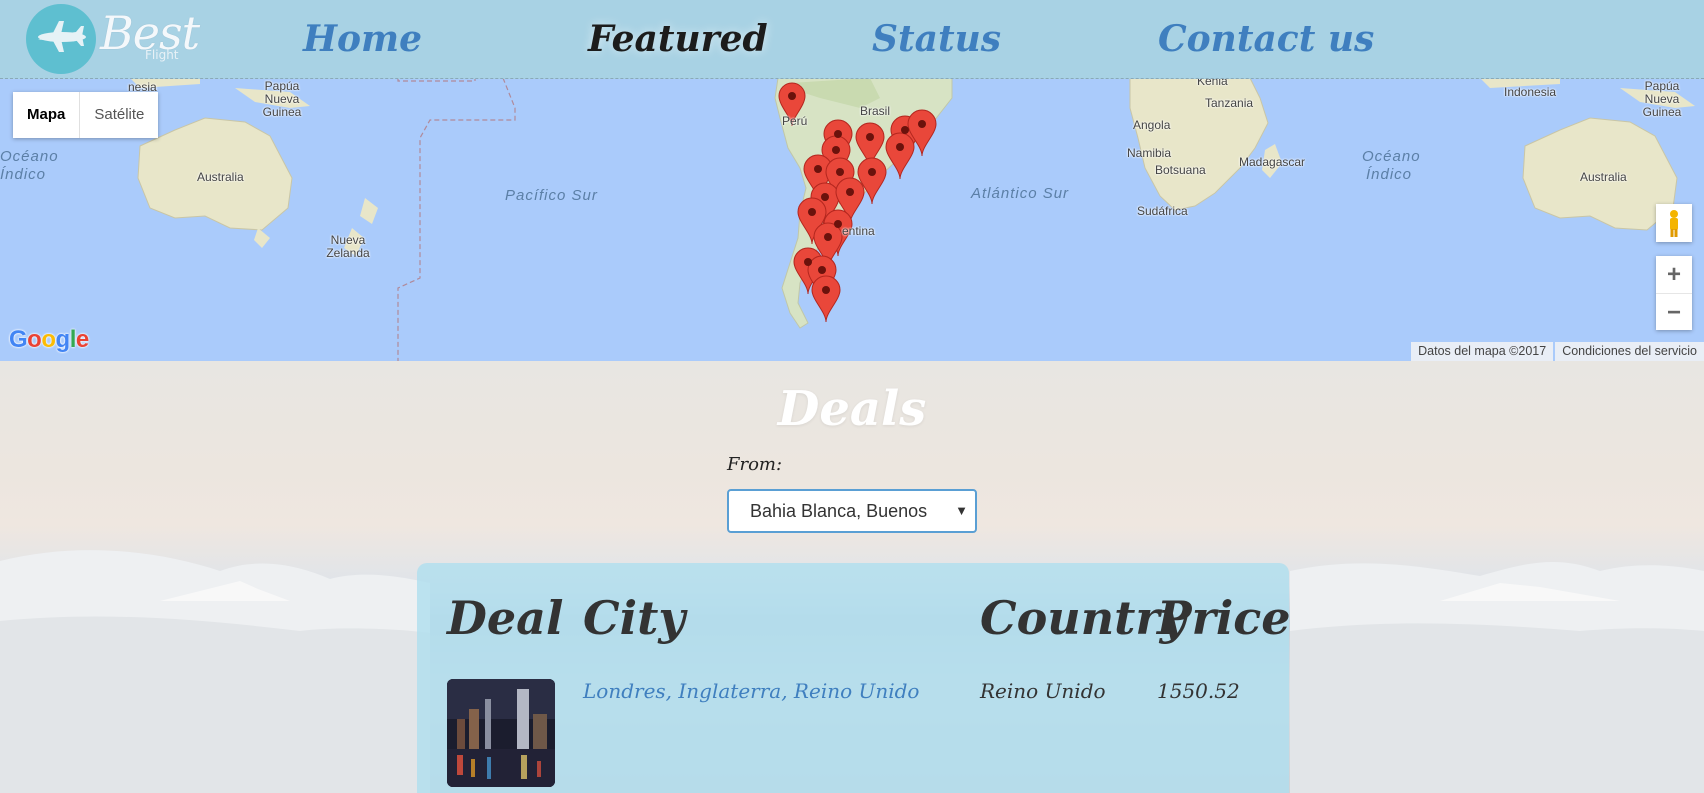  I want to click on column-header-country: Country, so click(1083, 618).